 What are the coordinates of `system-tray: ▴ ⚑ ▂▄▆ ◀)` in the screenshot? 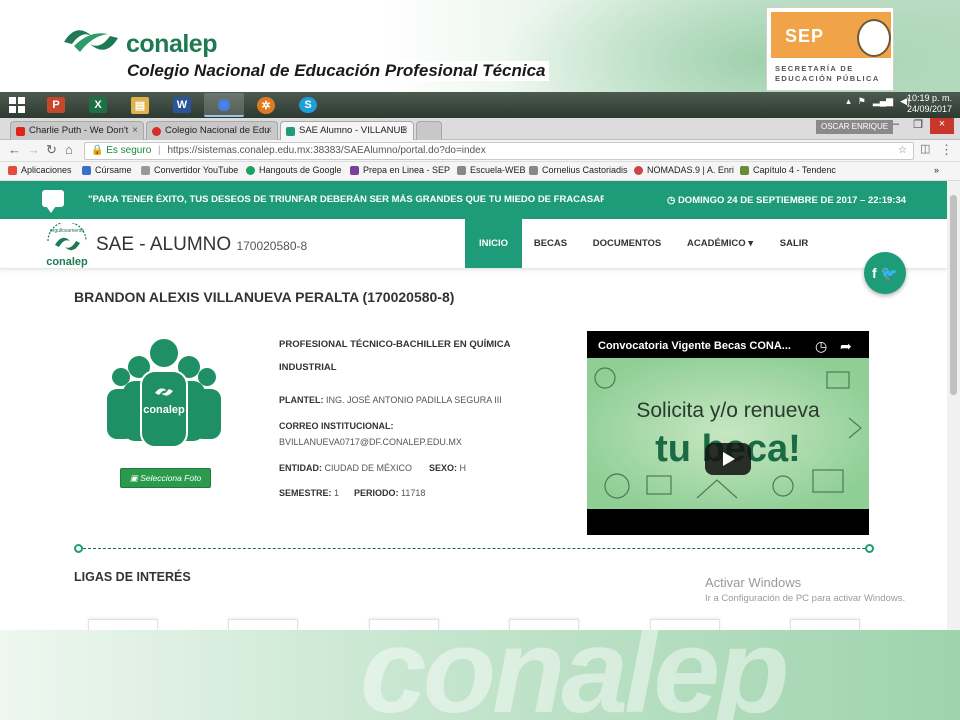 It's located at (878, 101).